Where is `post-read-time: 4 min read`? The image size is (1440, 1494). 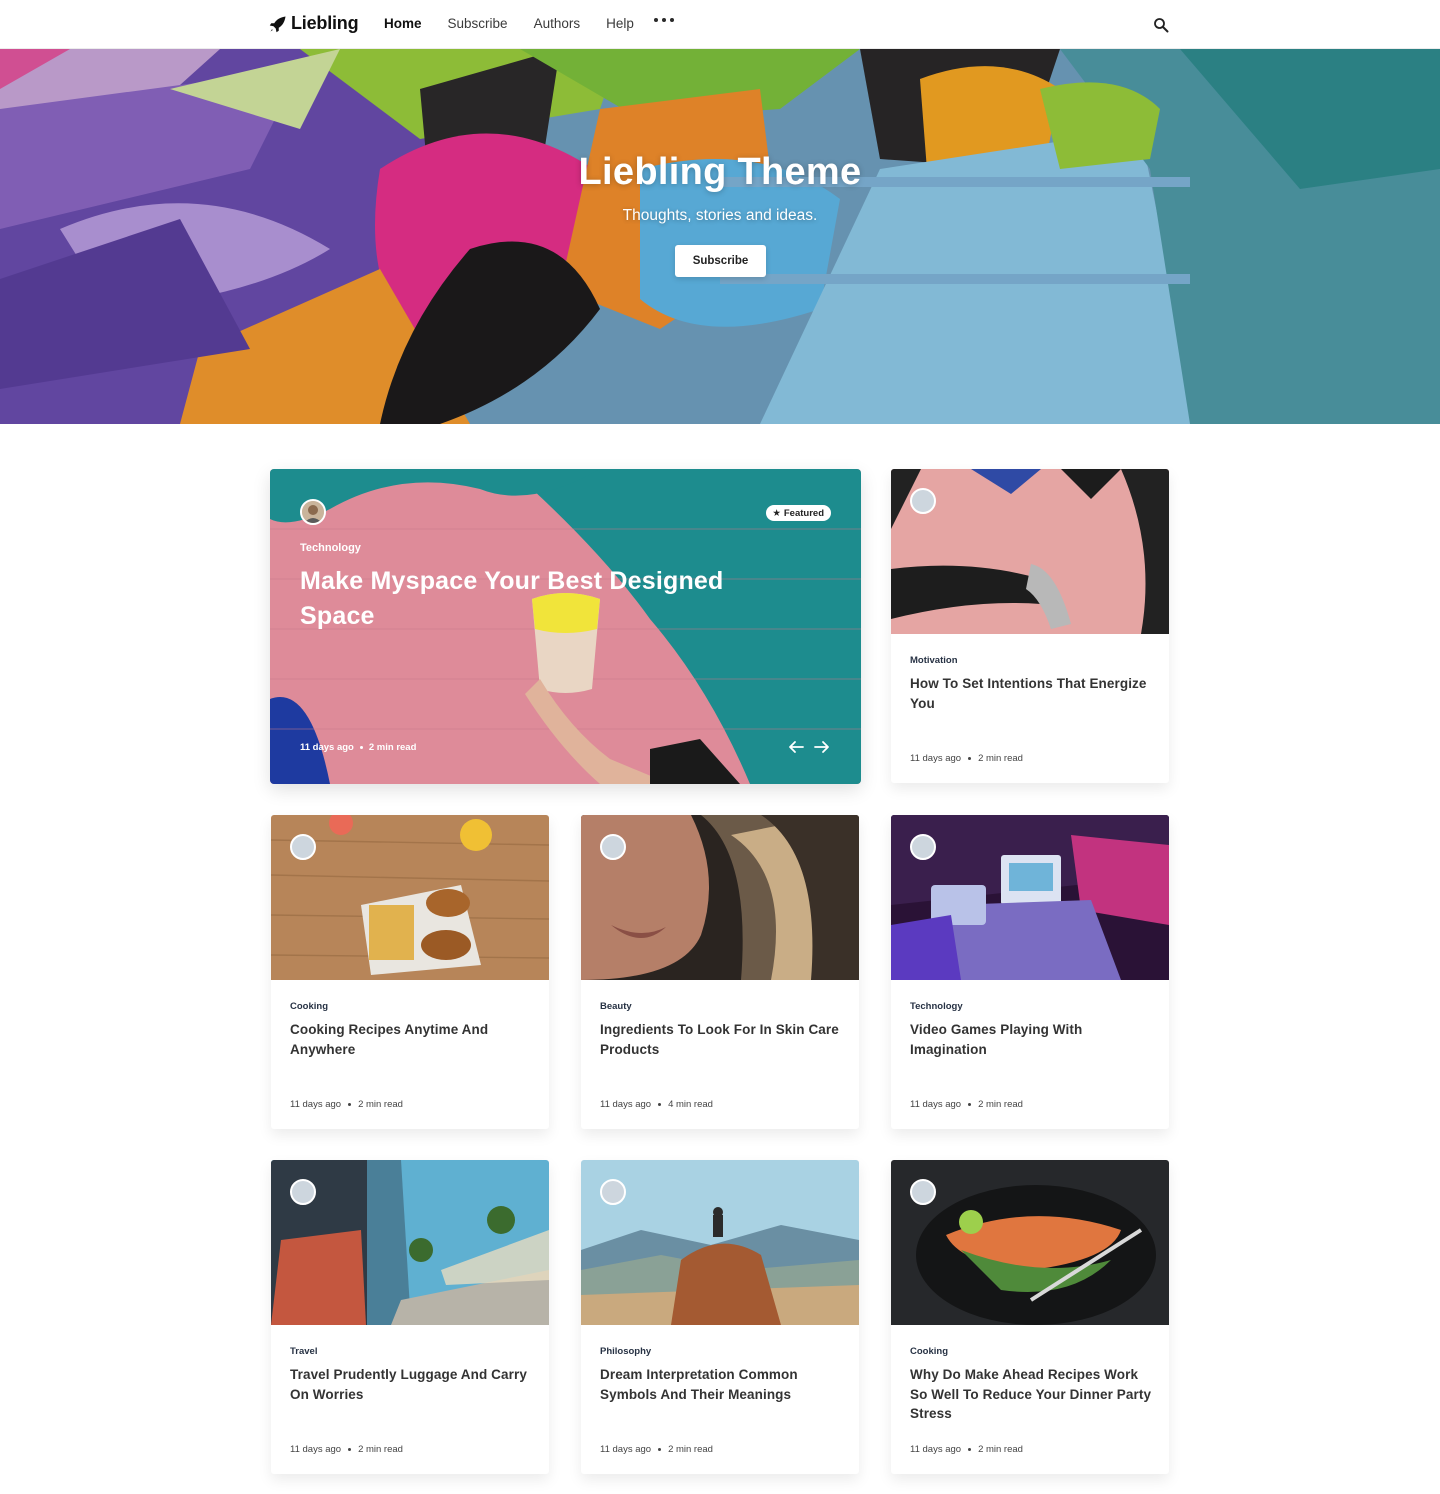 post-read-time: 4 min read is located at coordinates (690, 1104).